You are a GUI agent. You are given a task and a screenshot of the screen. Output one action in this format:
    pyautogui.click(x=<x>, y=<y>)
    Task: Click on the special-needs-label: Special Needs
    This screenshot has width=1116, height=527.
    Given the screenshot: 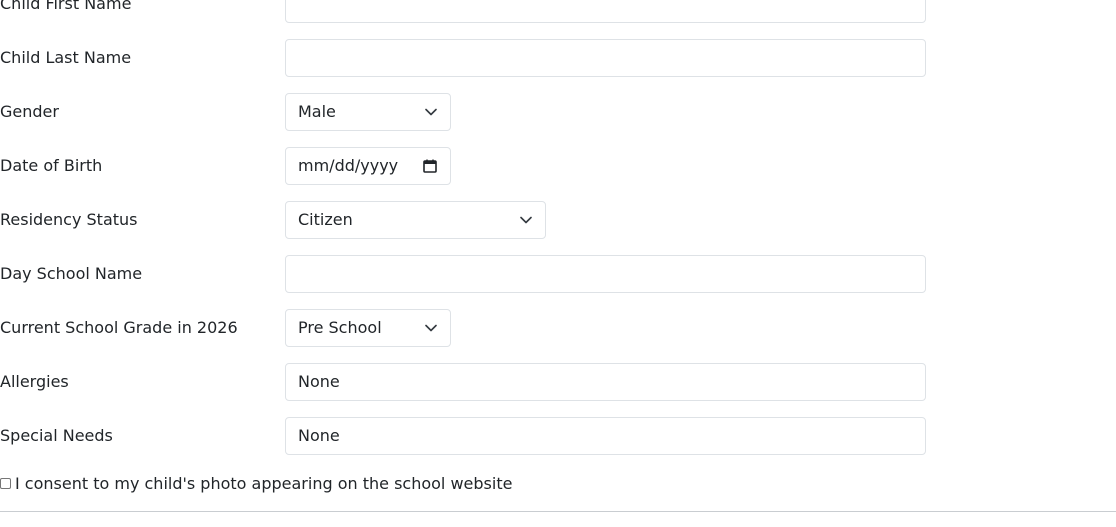 What is the action you would take?
    pyautogui.click(x=56, y=435)
    